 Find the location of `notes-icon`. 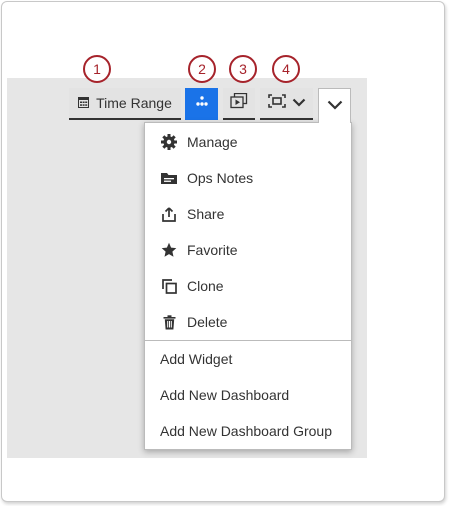

notes-icon is located at coordinates (169, 178).